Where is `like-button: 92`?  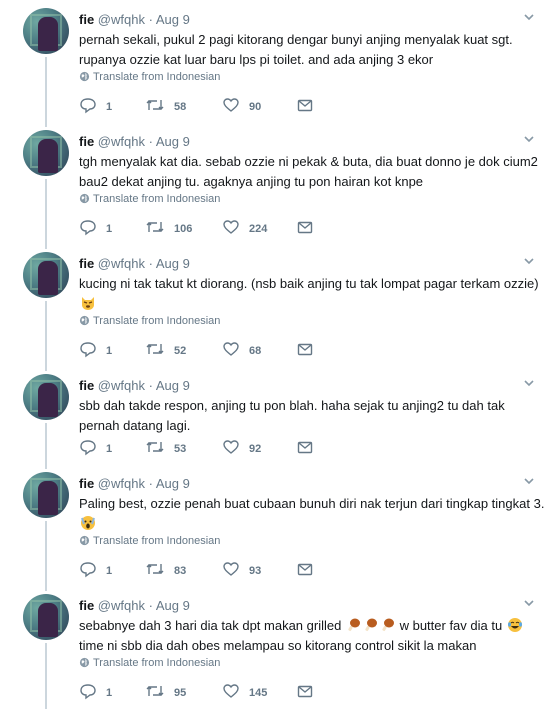 like-button: 92 is located at coordinates (241, 447).